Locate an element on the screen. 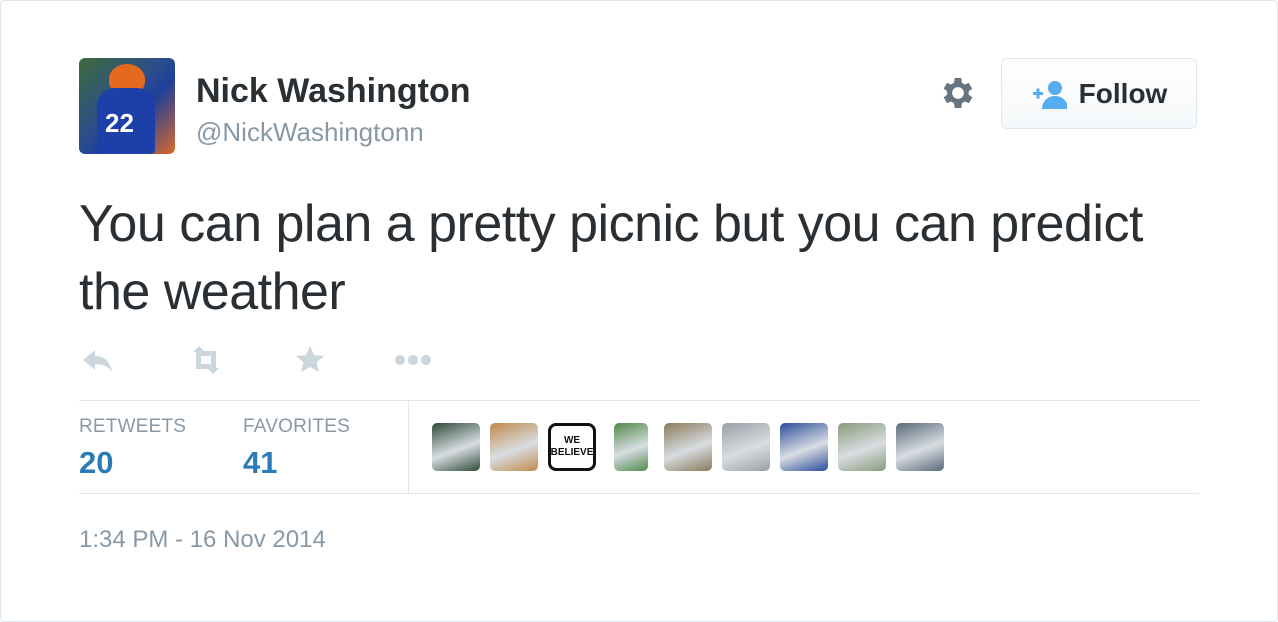  stats-top-divider is located at coordinates (639, 400).